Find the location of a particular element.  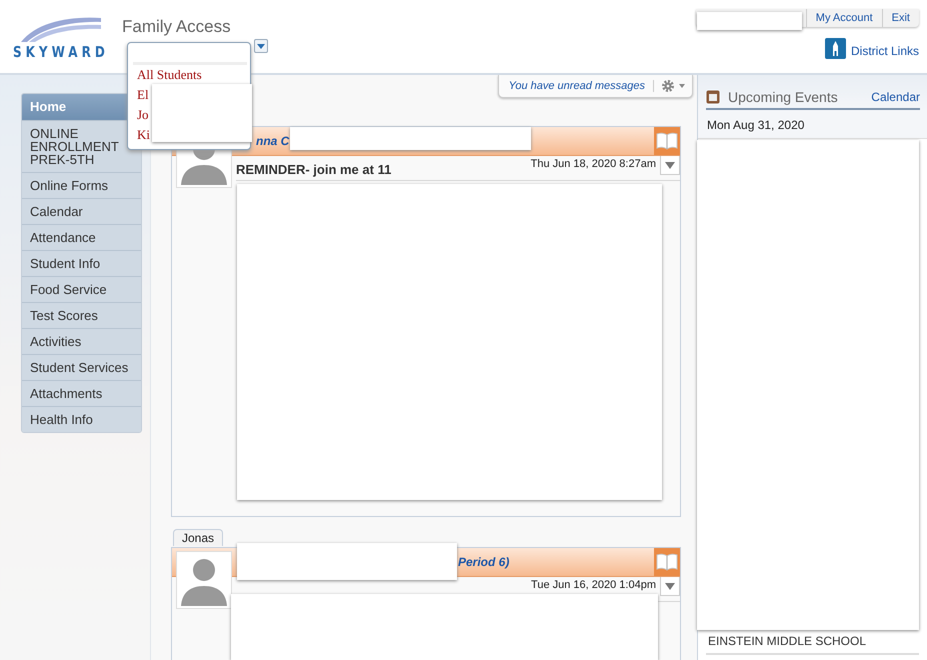

nav-item: Attachments is located at coordinates (81, 393).